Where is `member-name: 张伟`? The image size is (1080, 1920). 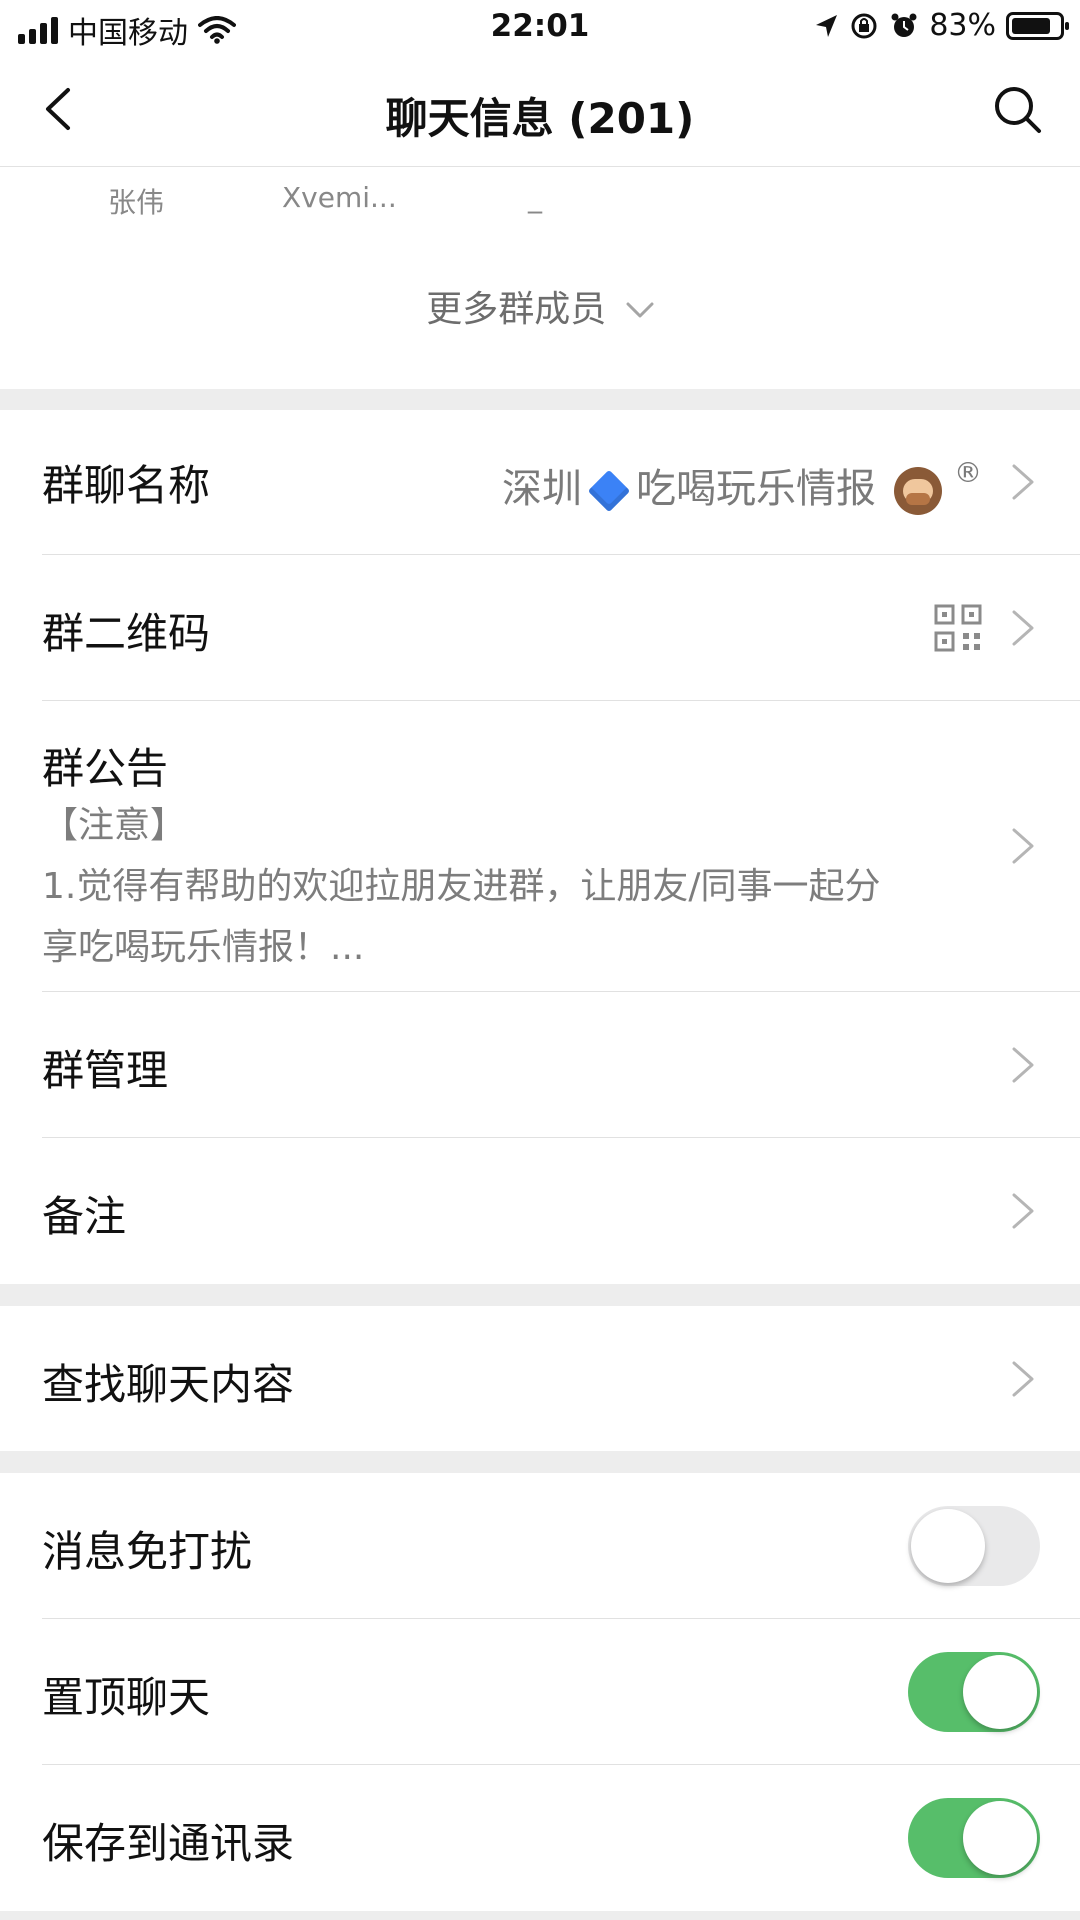
member-name: 张伟 is located at coordinates (136, 201).